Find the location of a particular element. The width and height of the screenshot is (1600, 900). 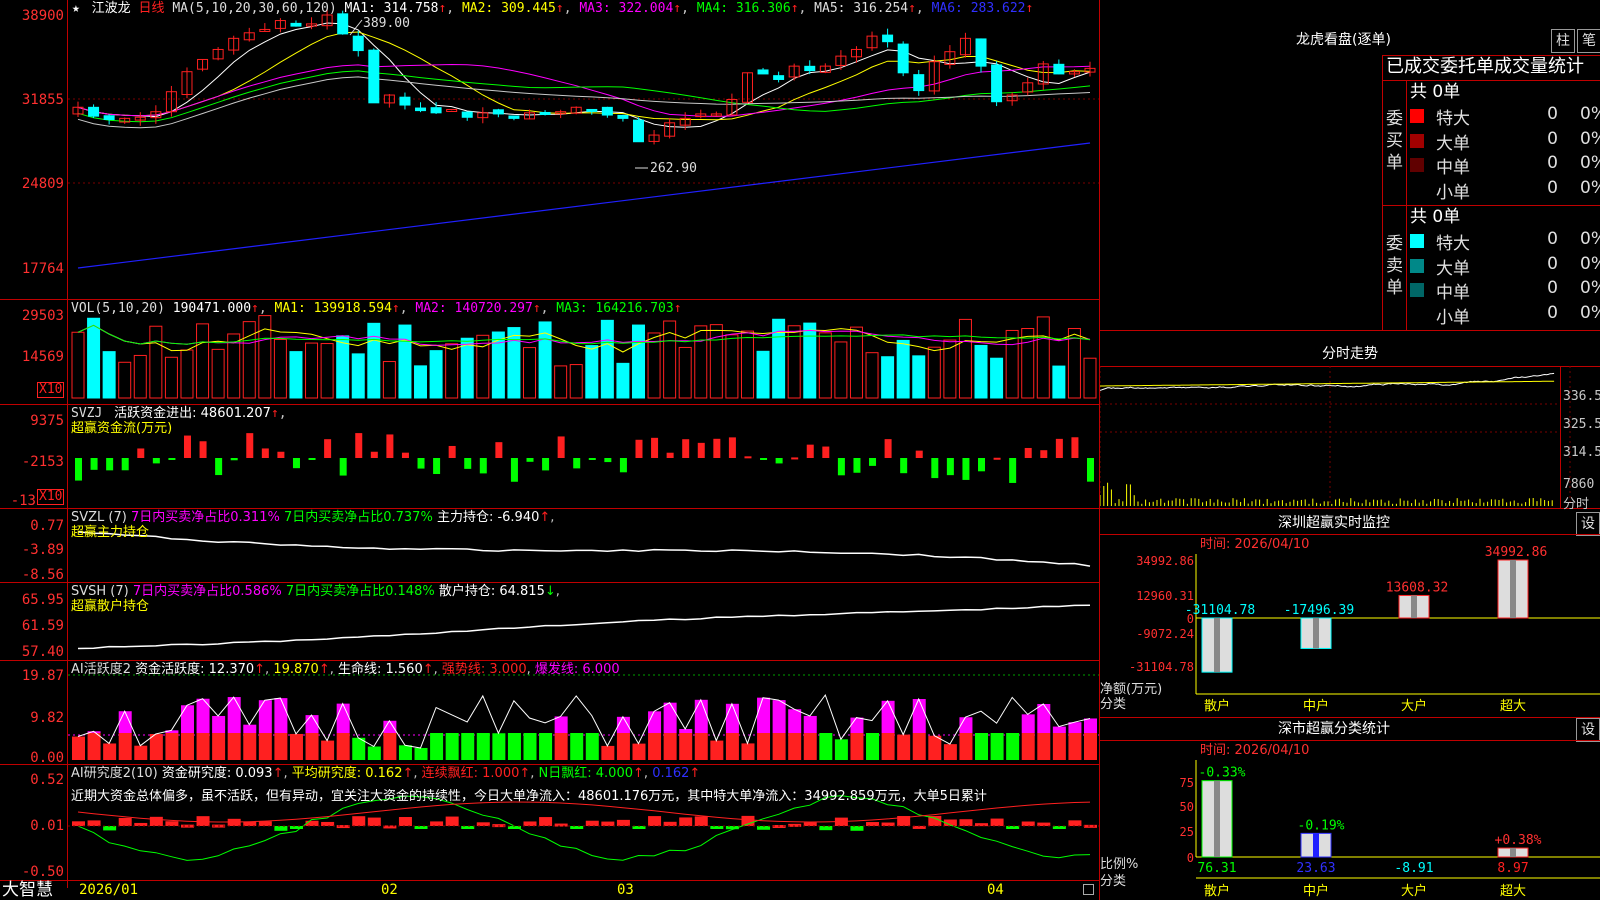

sz-ytick: 12960.31 is located at coordinates (1165, 596).